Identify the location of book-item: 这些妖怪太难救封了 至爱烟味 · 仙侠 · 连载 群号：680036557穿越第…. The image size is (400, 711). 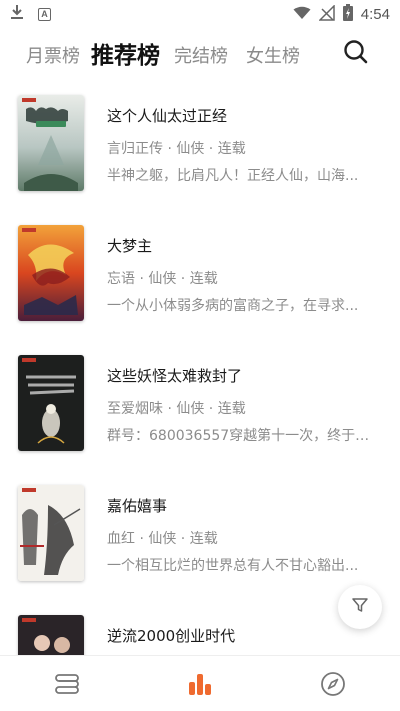
(200, 405).